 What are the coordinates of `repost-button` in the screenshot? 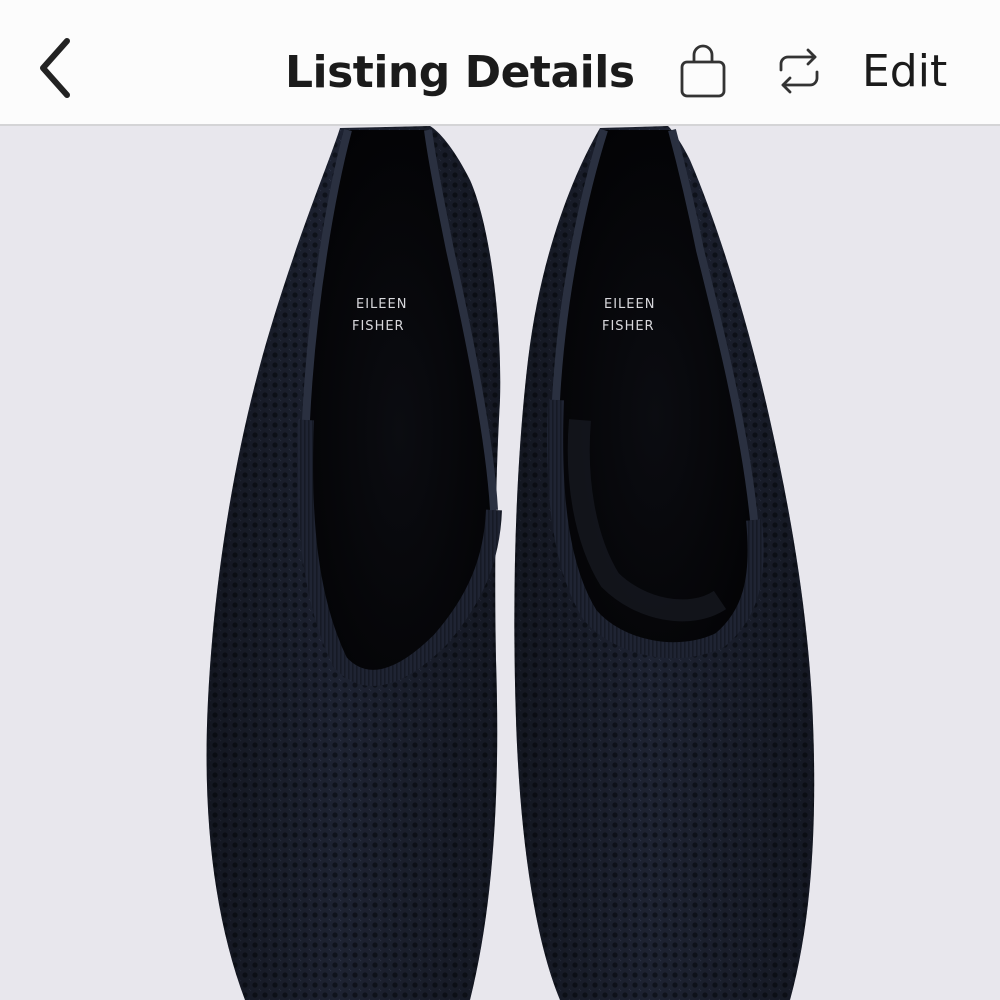 It's located at (799, 73).